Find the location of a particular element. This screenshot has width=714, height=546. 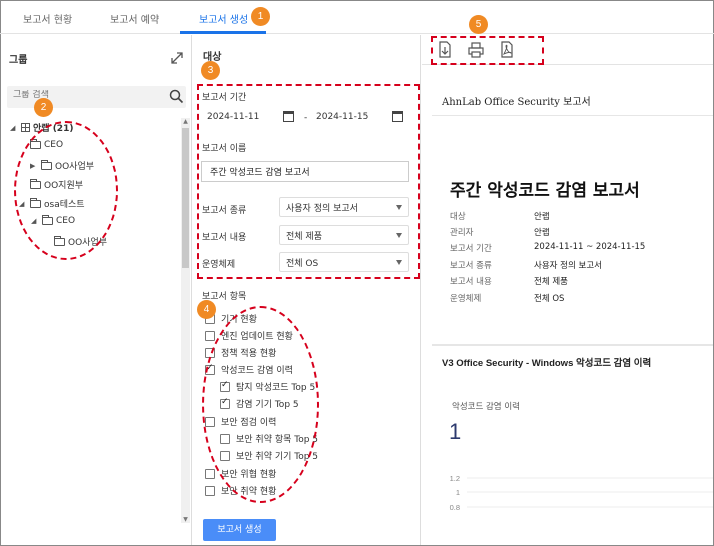

group-panel-title: 그룹 is located at coordinates (18, 60).